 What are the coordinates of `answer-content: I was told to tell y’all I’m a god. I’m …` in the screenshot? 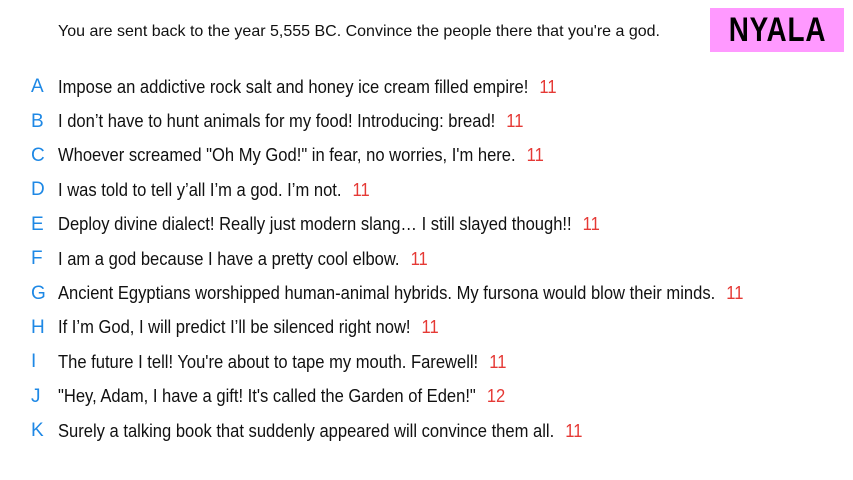 It's located at (214, 190).